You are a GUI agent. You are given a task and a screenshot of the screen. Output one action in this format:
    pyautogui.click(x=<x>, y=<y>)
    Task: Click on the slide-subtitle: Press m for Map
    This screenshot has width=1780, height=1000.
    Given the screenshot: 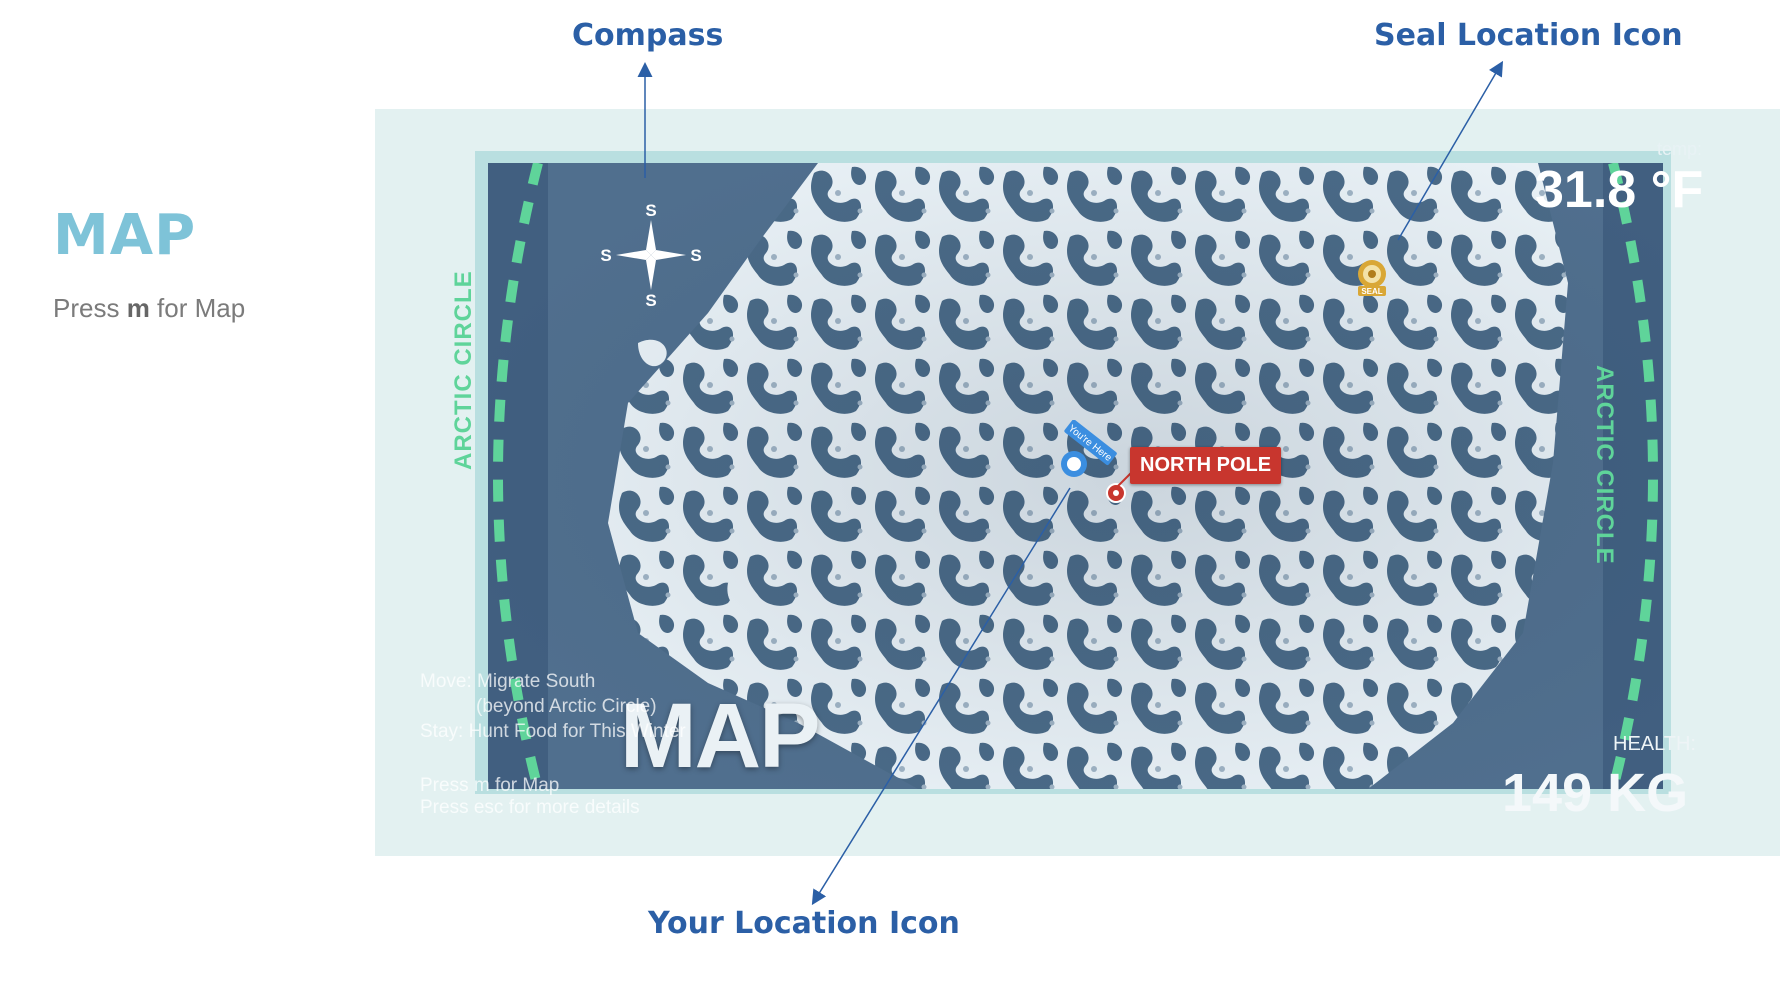 What is the action you would take?
    pyautogui.click(x=149, y=308)
    